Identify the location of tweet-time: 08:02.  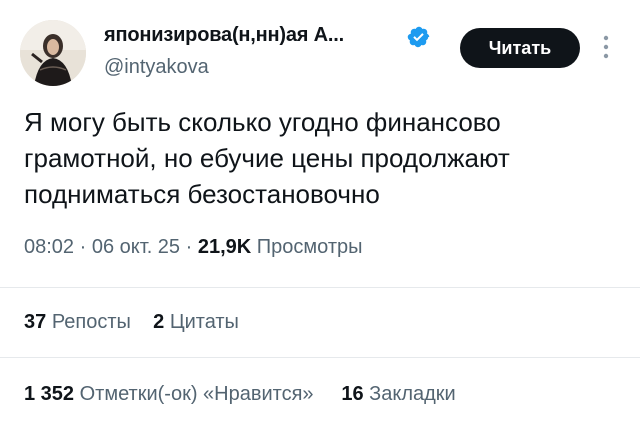
(49, 247).